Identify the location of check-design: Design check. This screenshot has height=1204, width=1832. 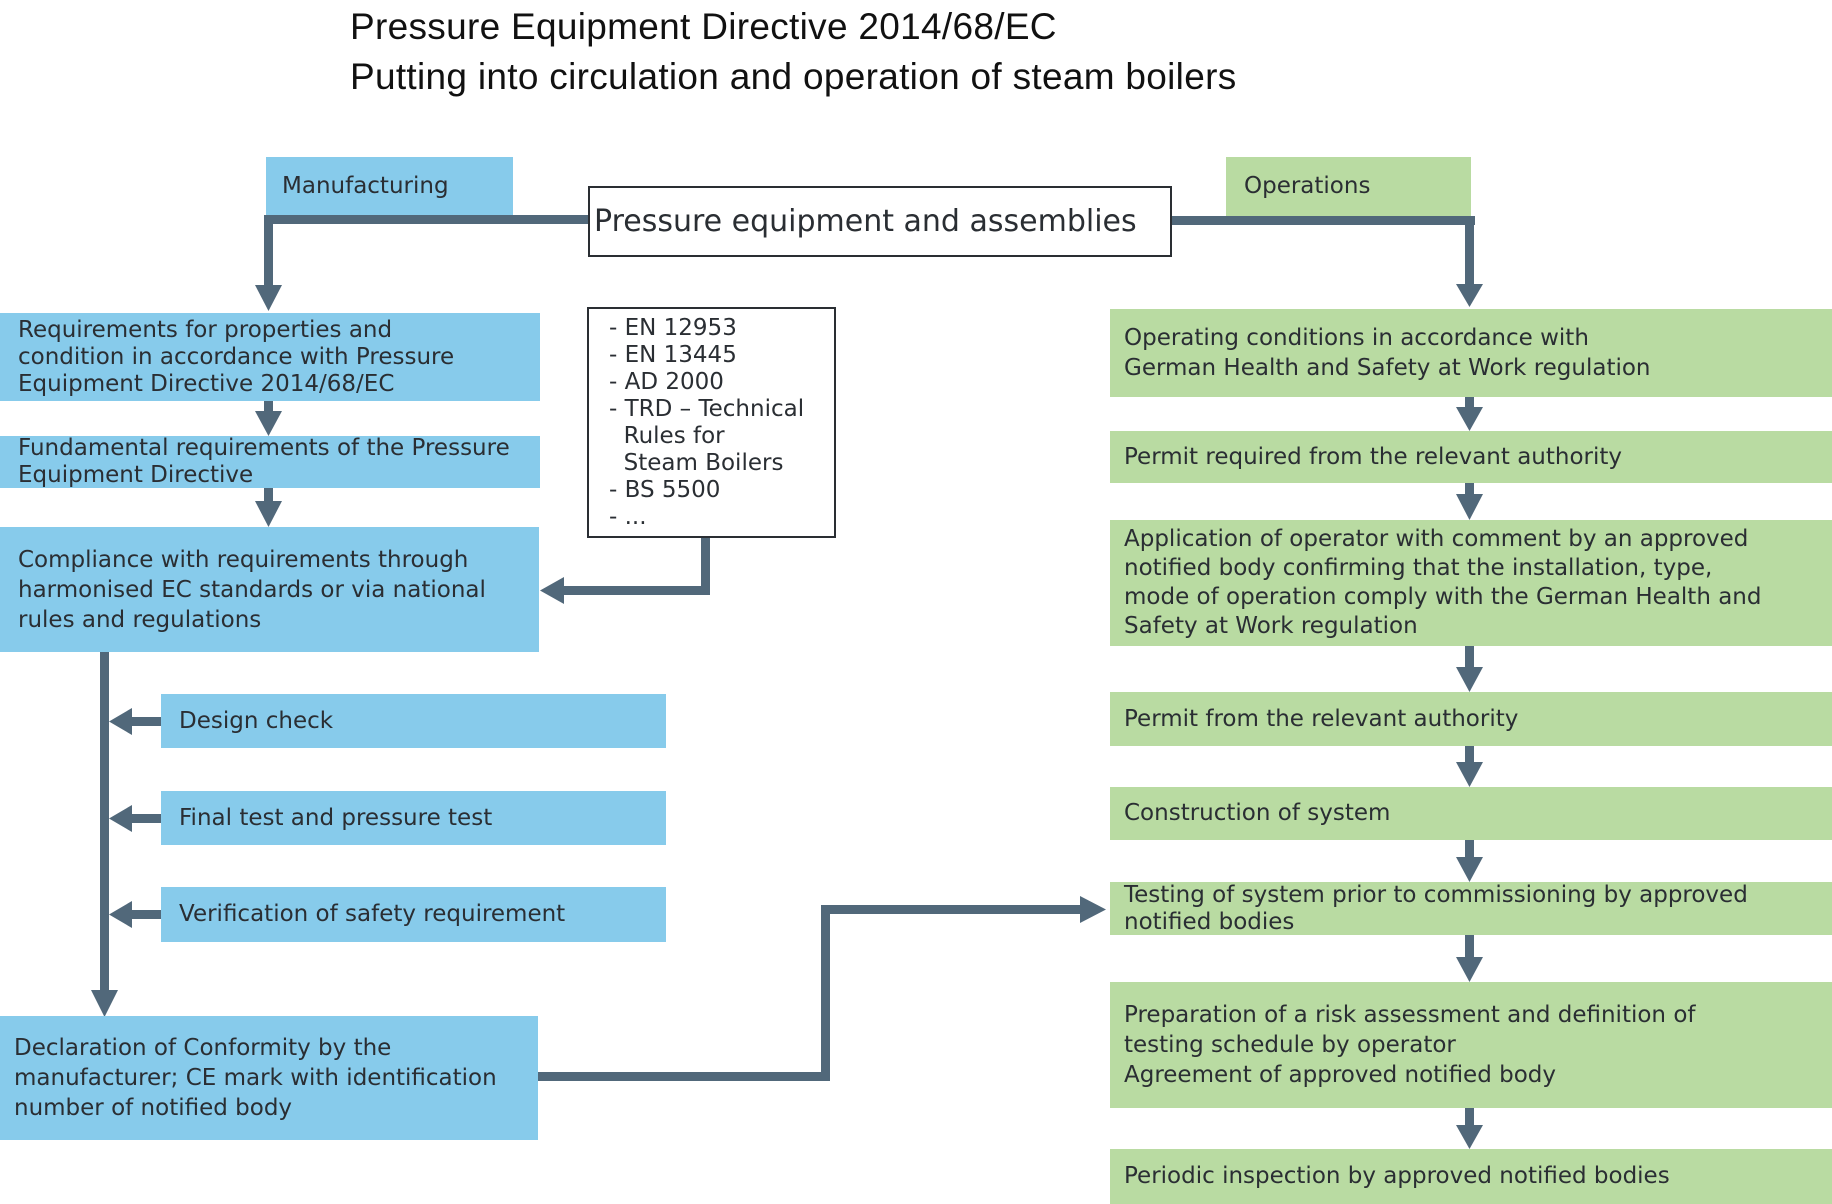
(413, 721).